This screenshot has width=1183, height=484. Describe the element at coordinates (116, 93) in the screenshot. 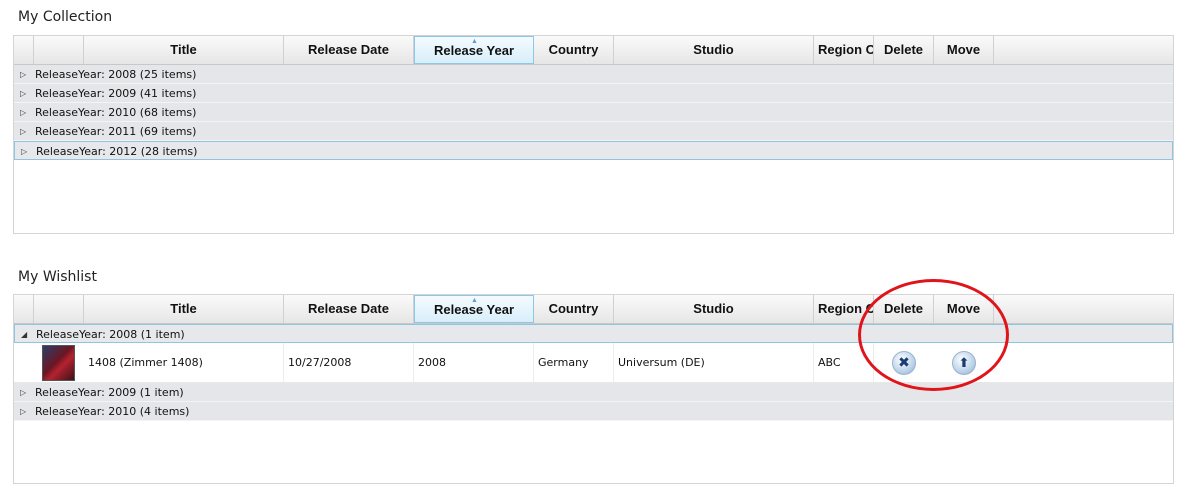

I see `group-label: ReleaseYear: 2009 (41 items)` at that location.